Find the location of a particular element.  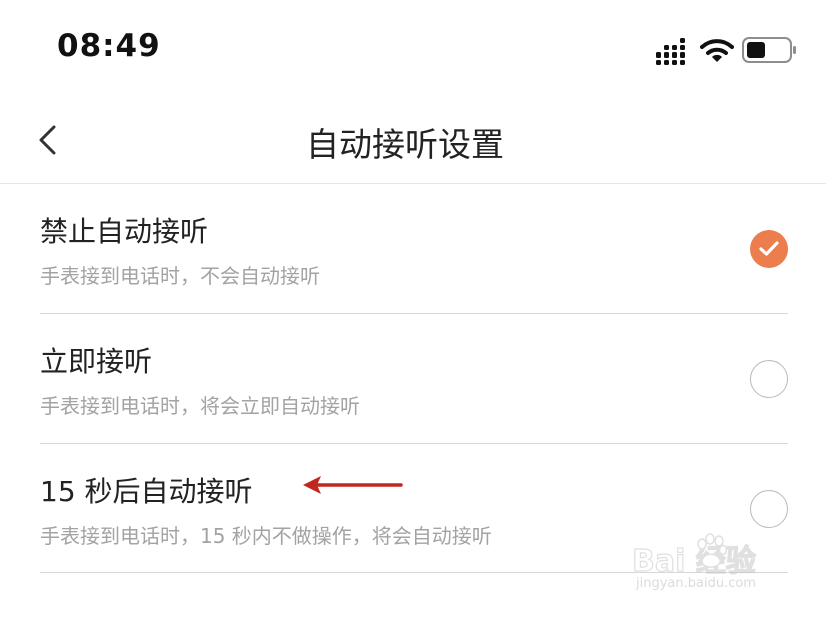

annotation-arrow-icon is located at coordinates (353, 485).